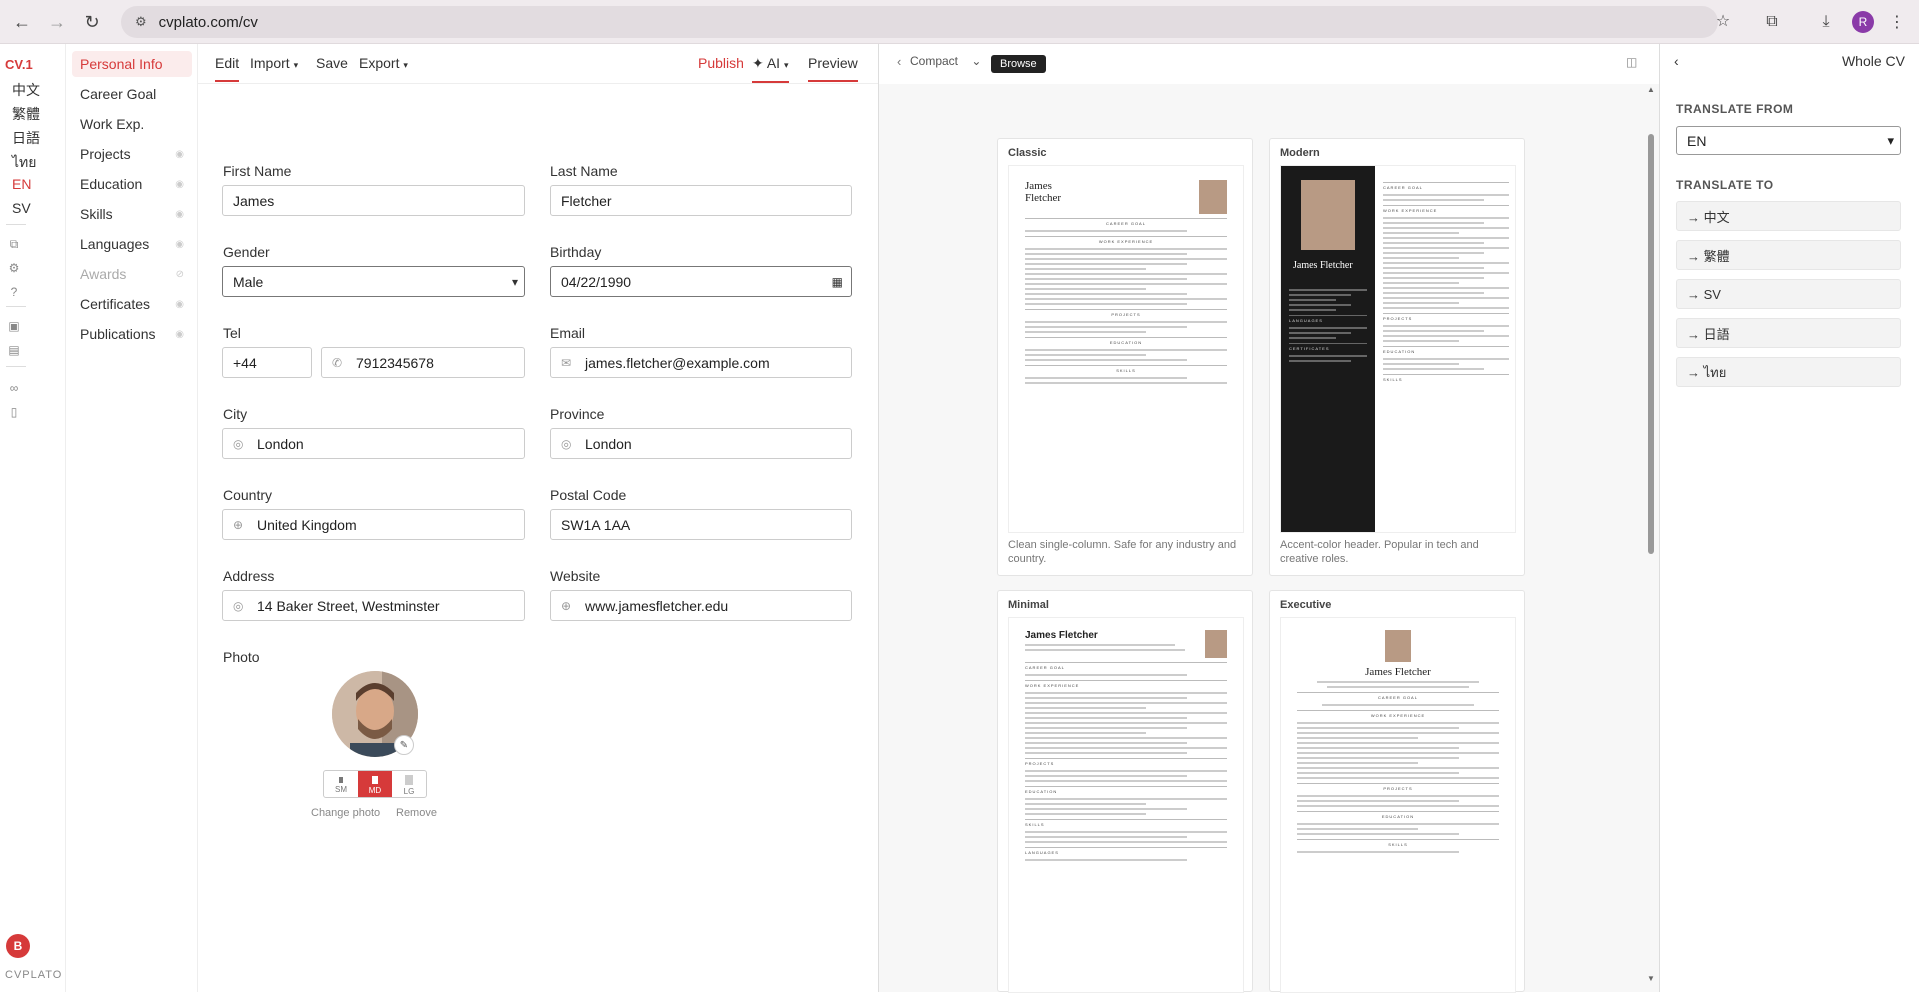  What do you see at coordinates (132, 64) in the screenshot?
I see `sidebar-item-personal-info: Personal Info` at bounding box center [132, 64].